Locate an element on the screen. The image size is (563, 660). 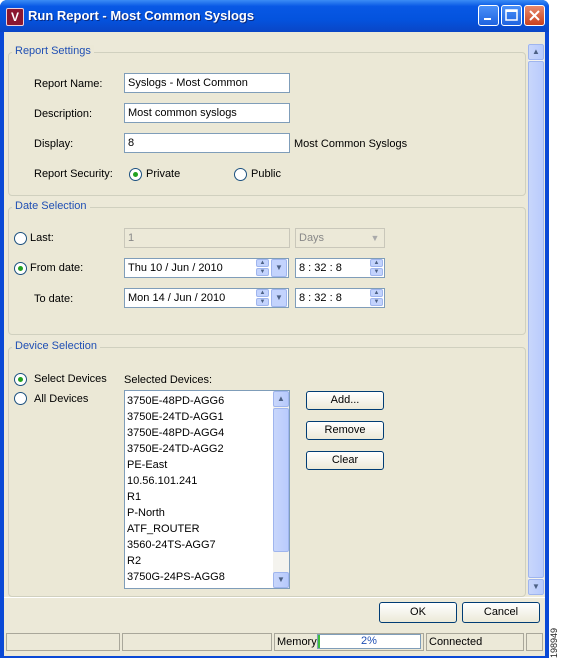
device-list-scrollbar: ▲ ▼ is located at coordinates (281, 489).